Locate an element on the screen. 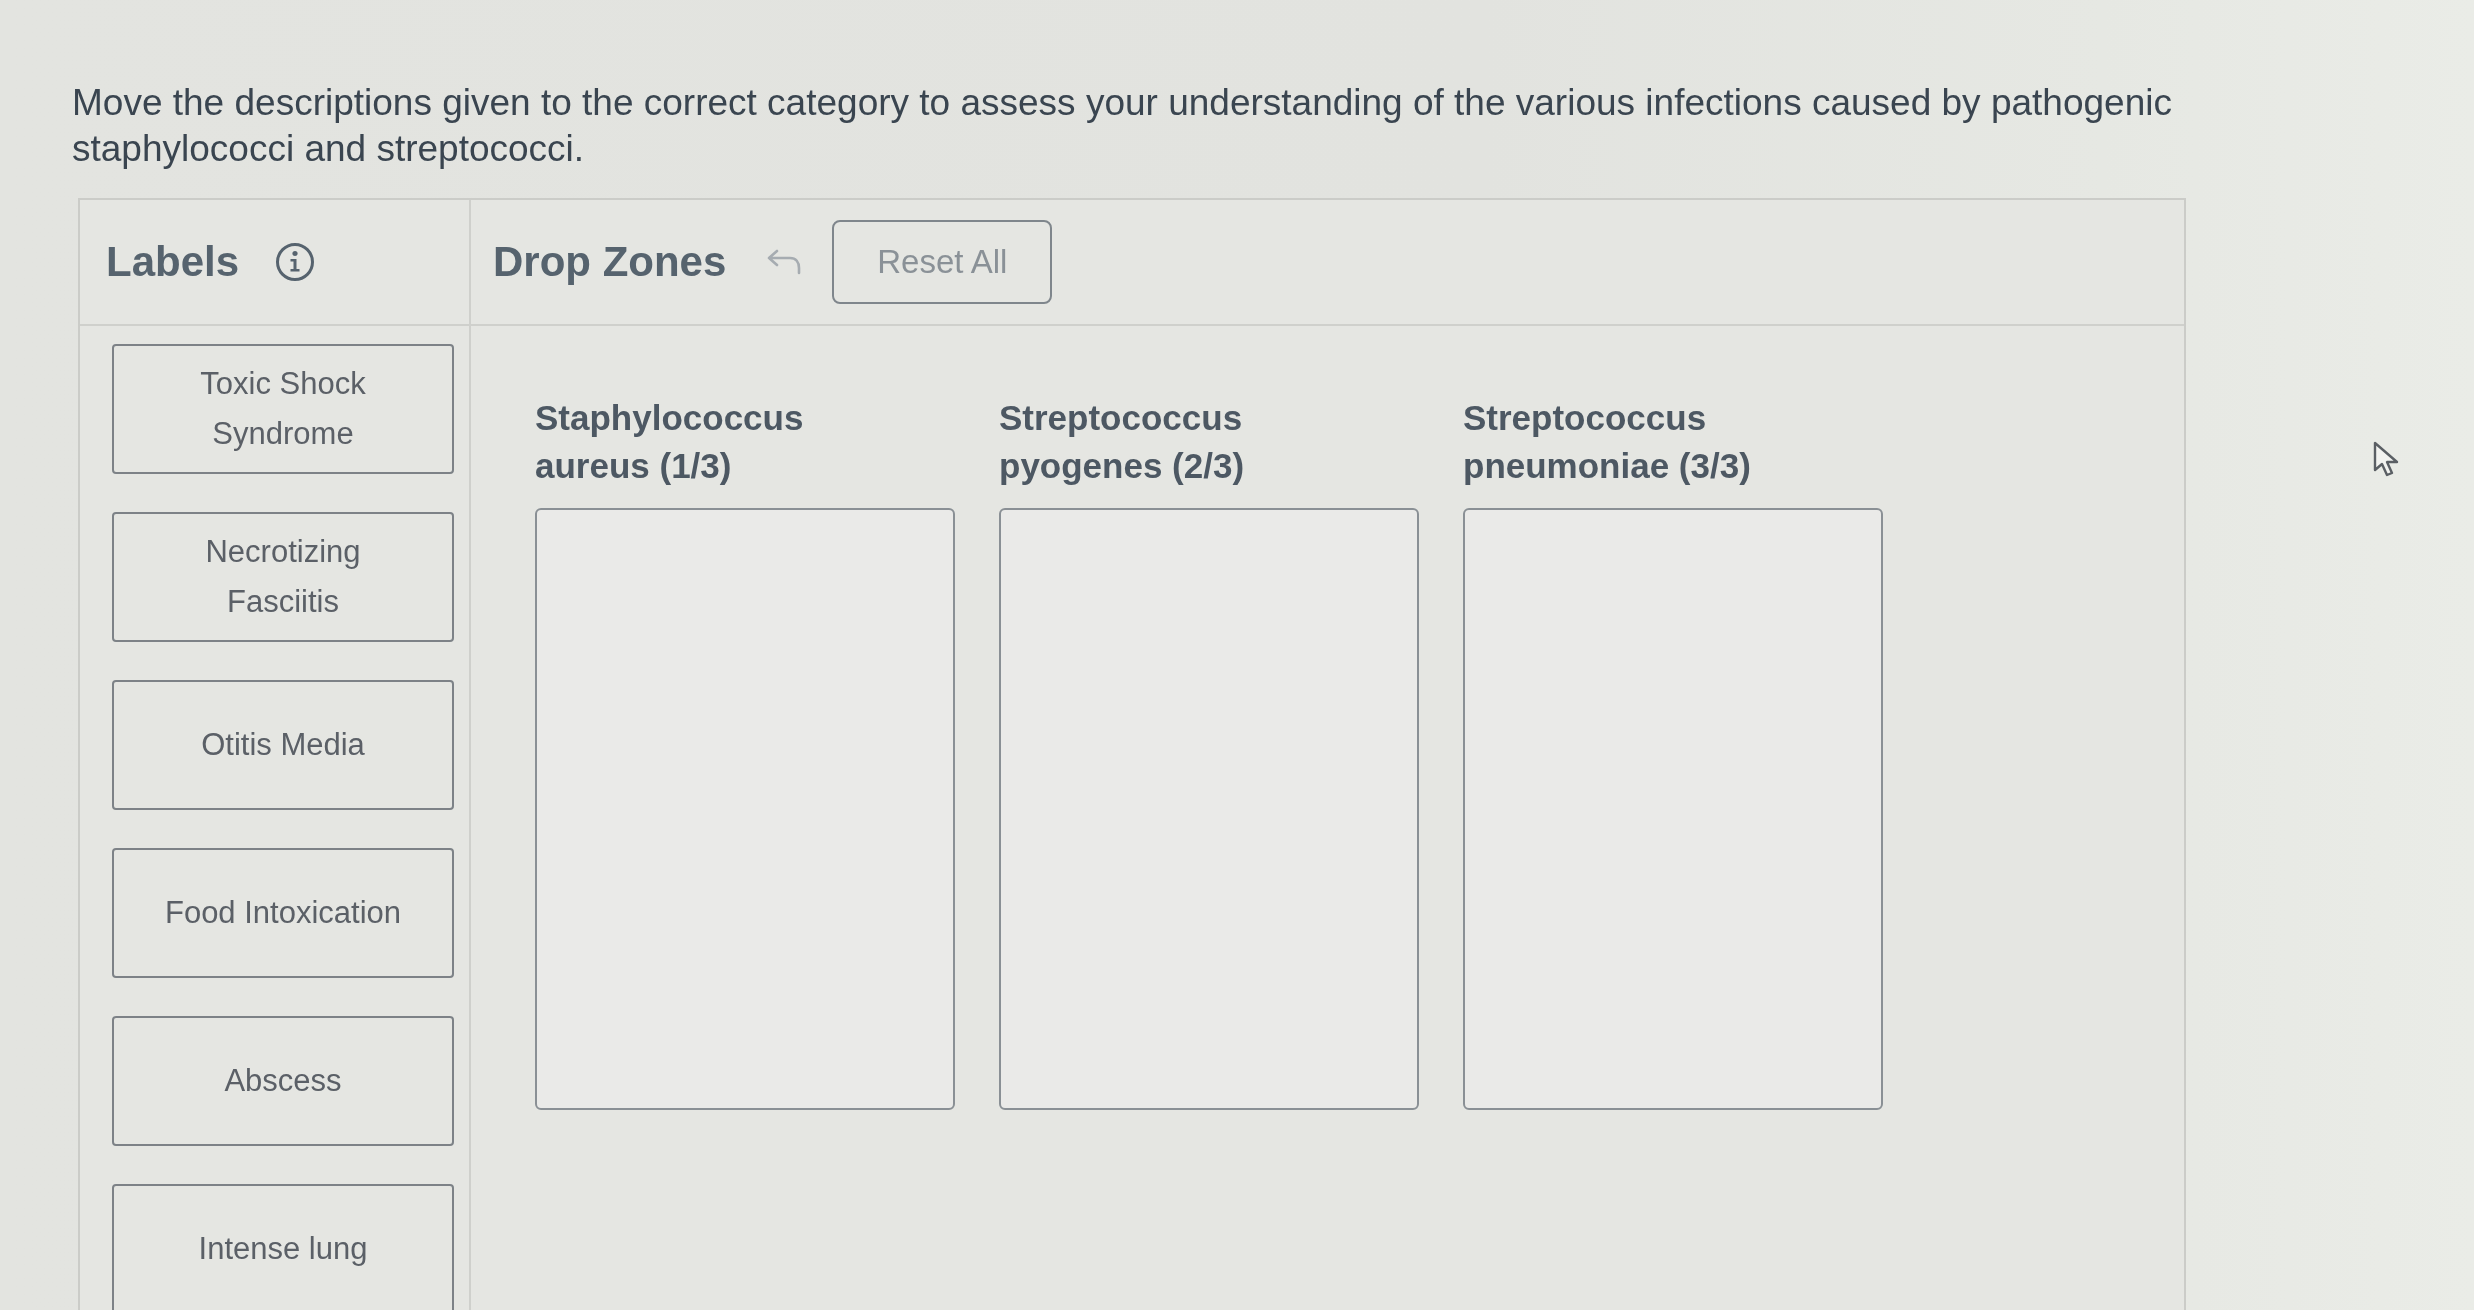  zone-heading: Streptococcus pneumoniae (3/3) is located at coordinates (1607, 442).